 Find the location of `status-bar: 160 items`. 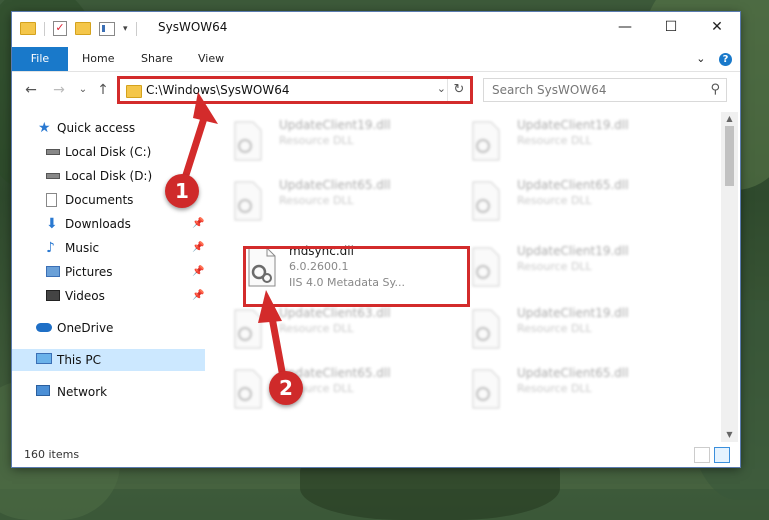

status-bar: 160 items is located at coordinates (376, 455).